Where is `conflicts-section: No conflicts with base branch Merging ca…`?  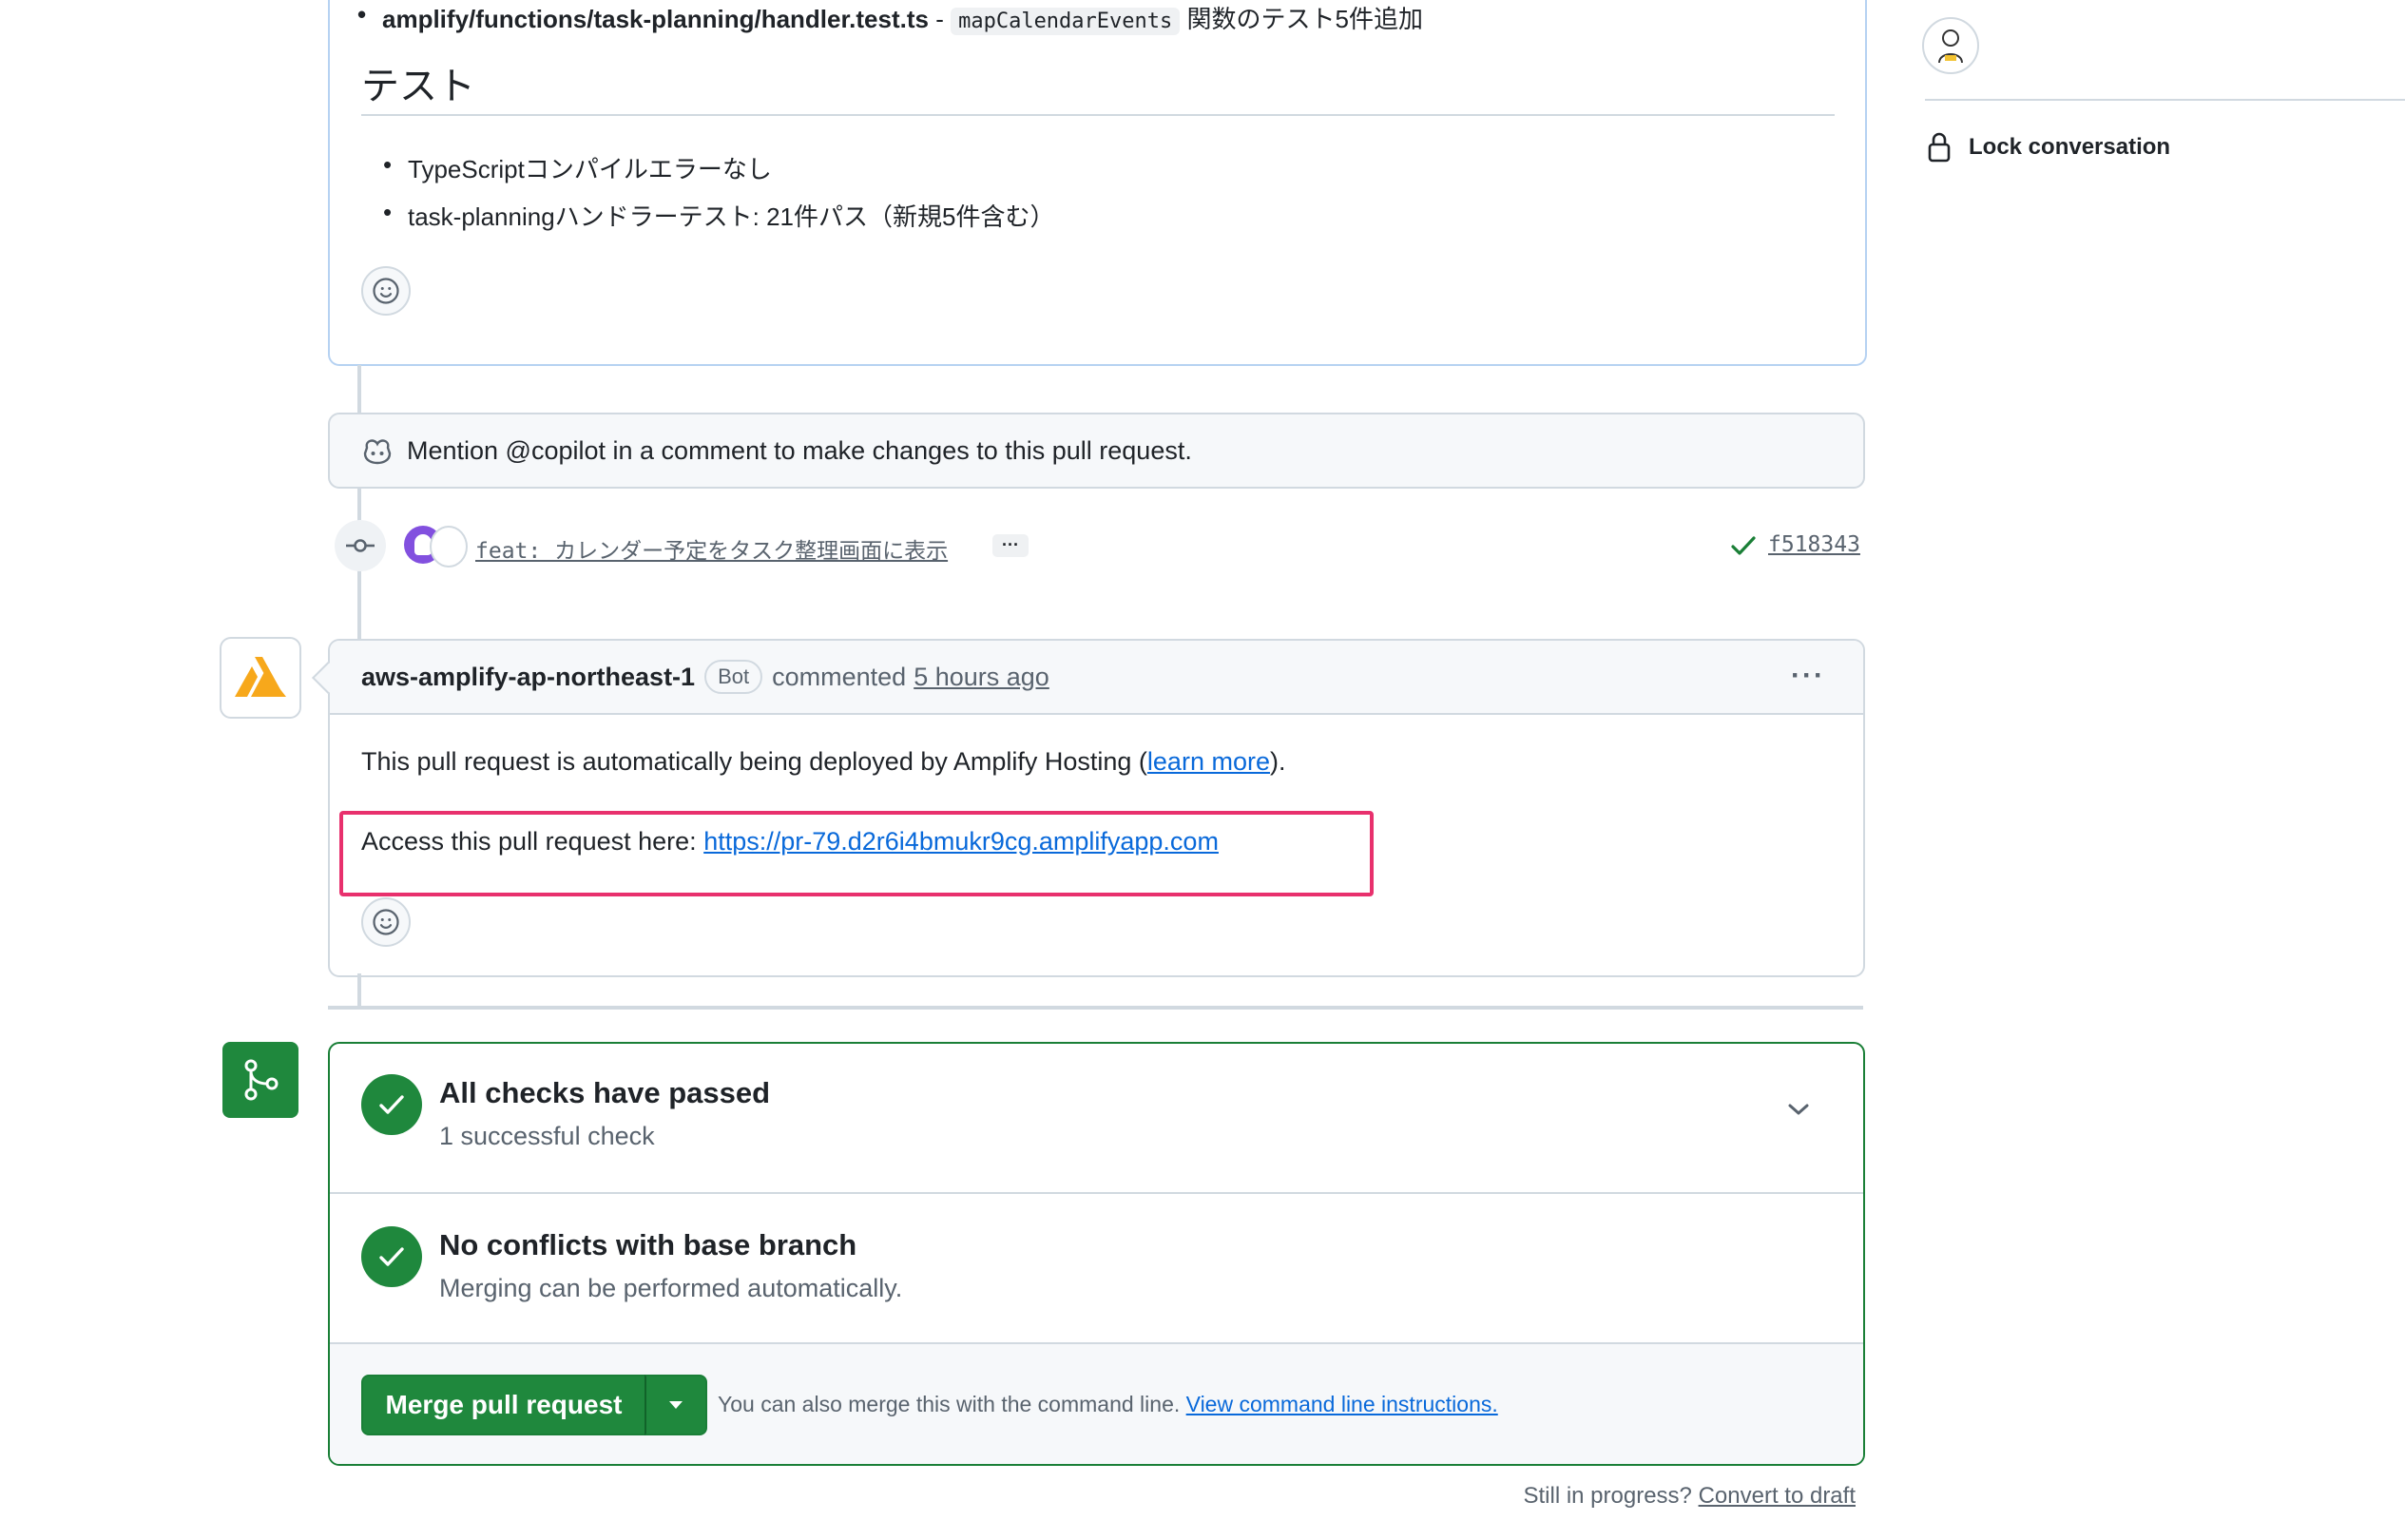
conflicts-section: No conflicts with base branch Merging ca… is located at coordinates (1096, 1269).